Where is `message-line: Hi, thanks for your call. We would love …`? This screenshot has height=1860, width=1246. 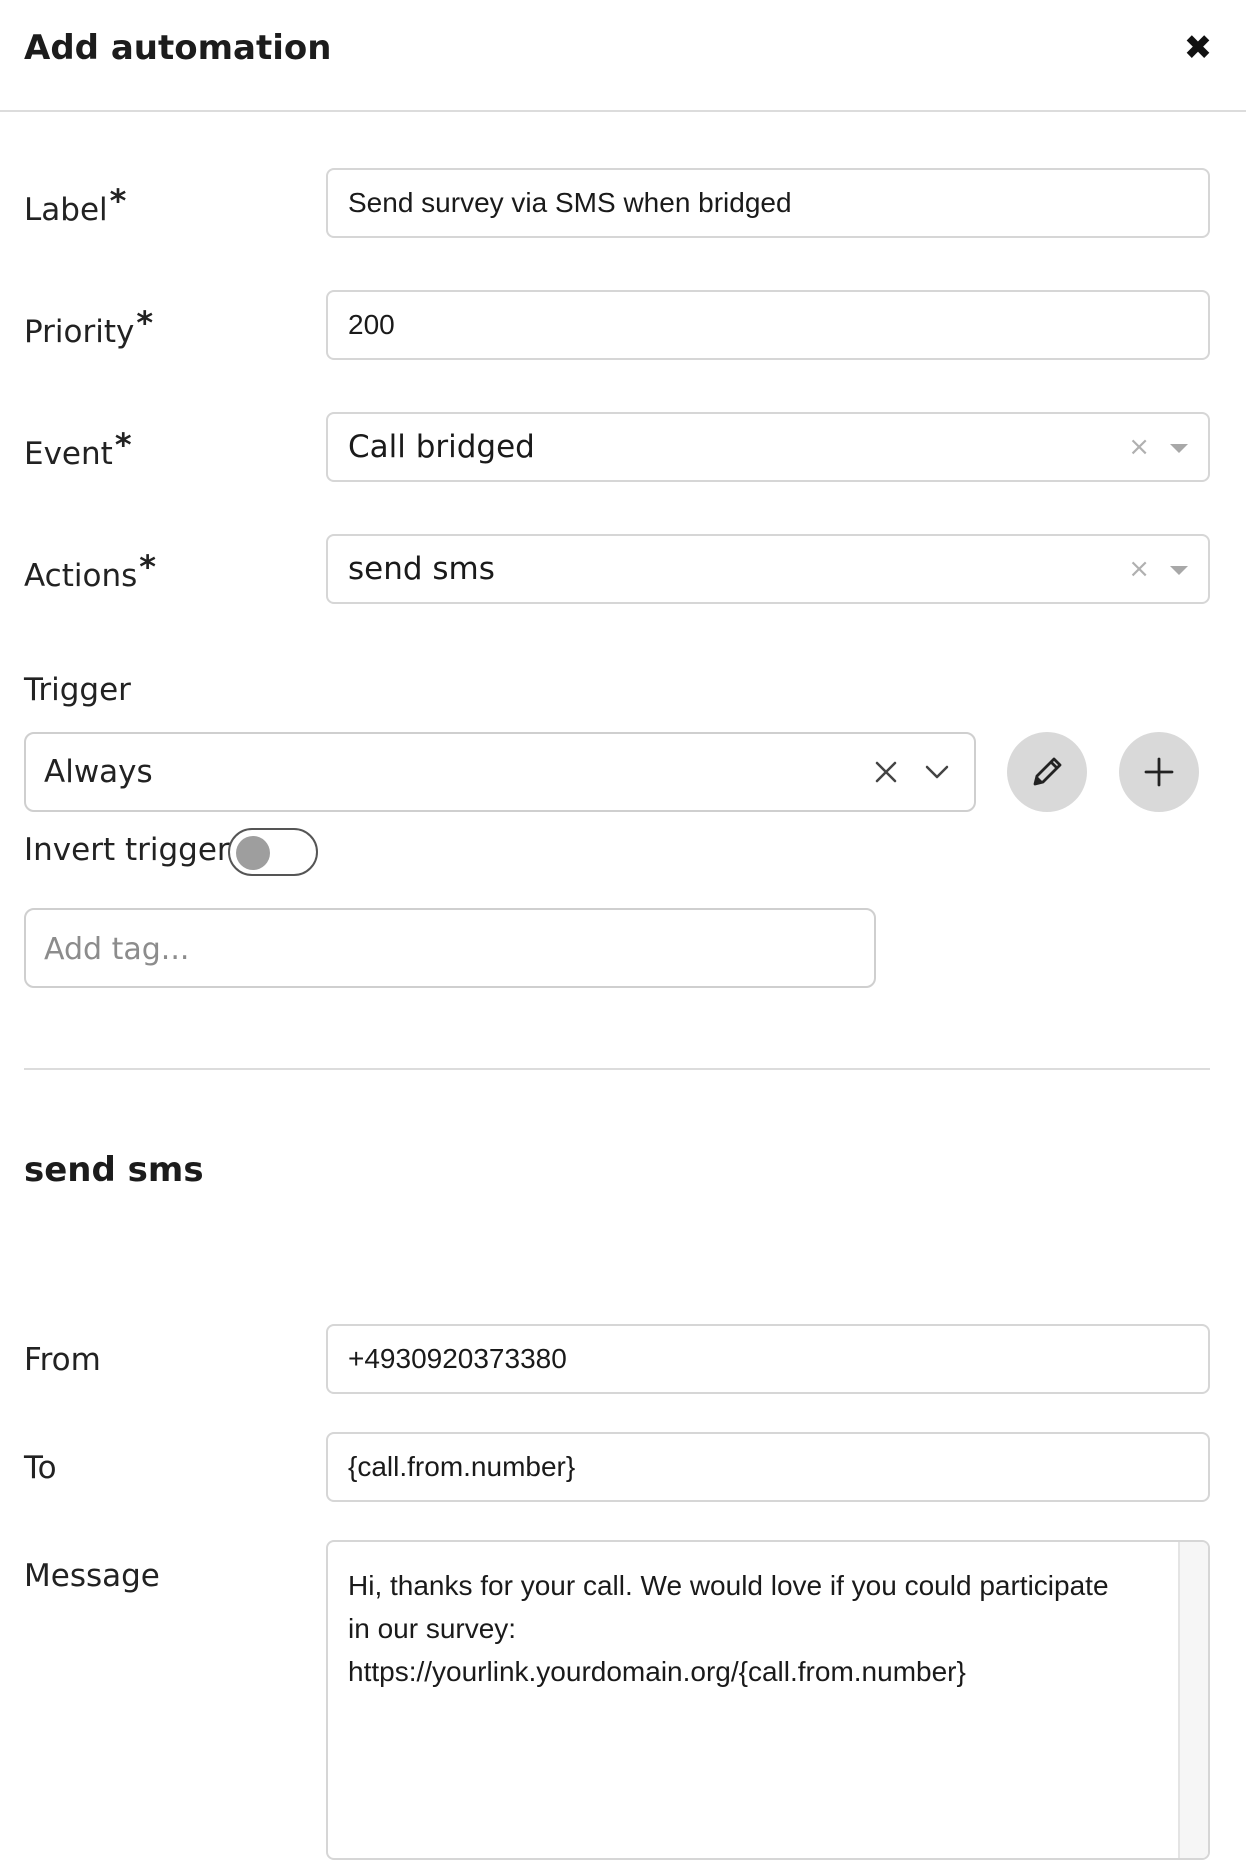 message-line: Hi, thanks for your call. We would love … is located at coordinates (728, 1585).